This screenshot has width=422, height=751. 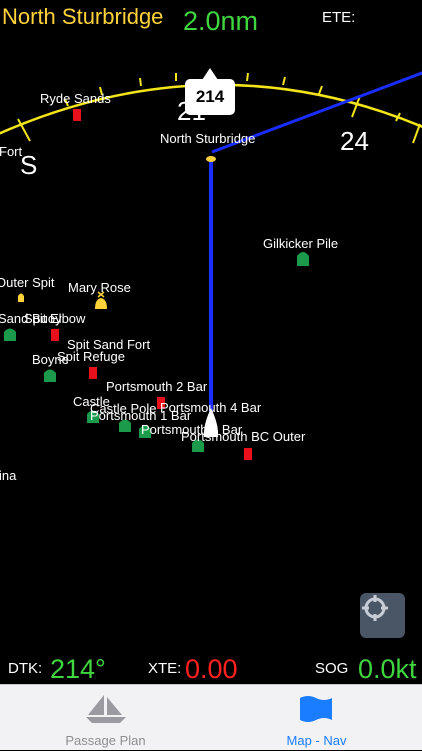 I want to click on ring-label-24: 24, so click(x=354, y=141).